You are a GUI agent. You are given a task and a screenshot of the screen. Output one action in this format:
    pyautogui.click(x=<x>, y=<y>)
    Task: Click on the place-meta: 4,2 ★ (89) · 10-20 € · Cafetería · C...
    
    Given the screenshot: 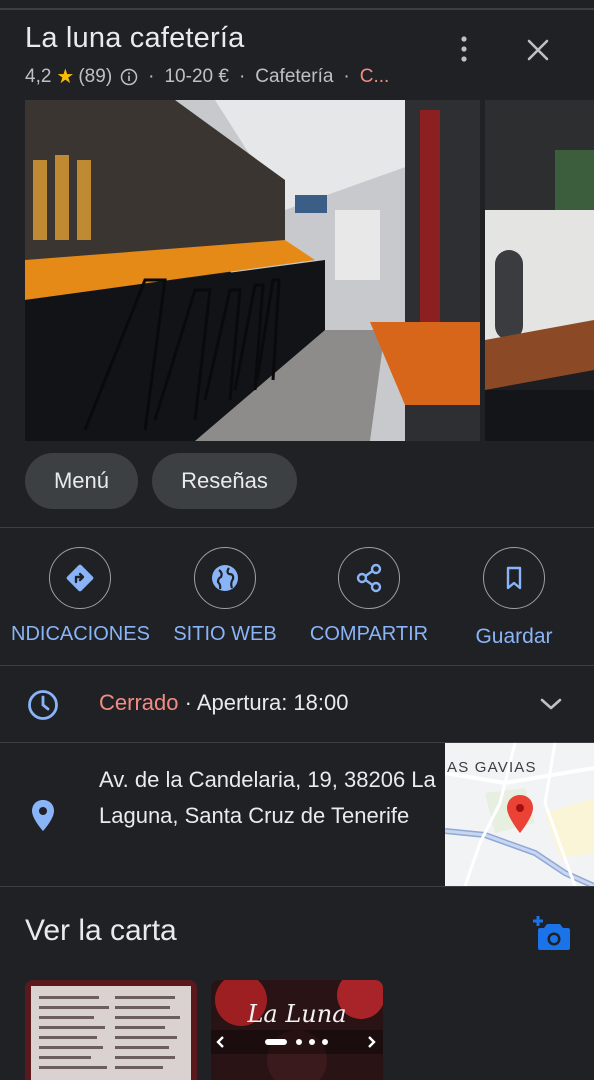 What is the action you would take?
    pyautogui.click(x=207, y=76)
    